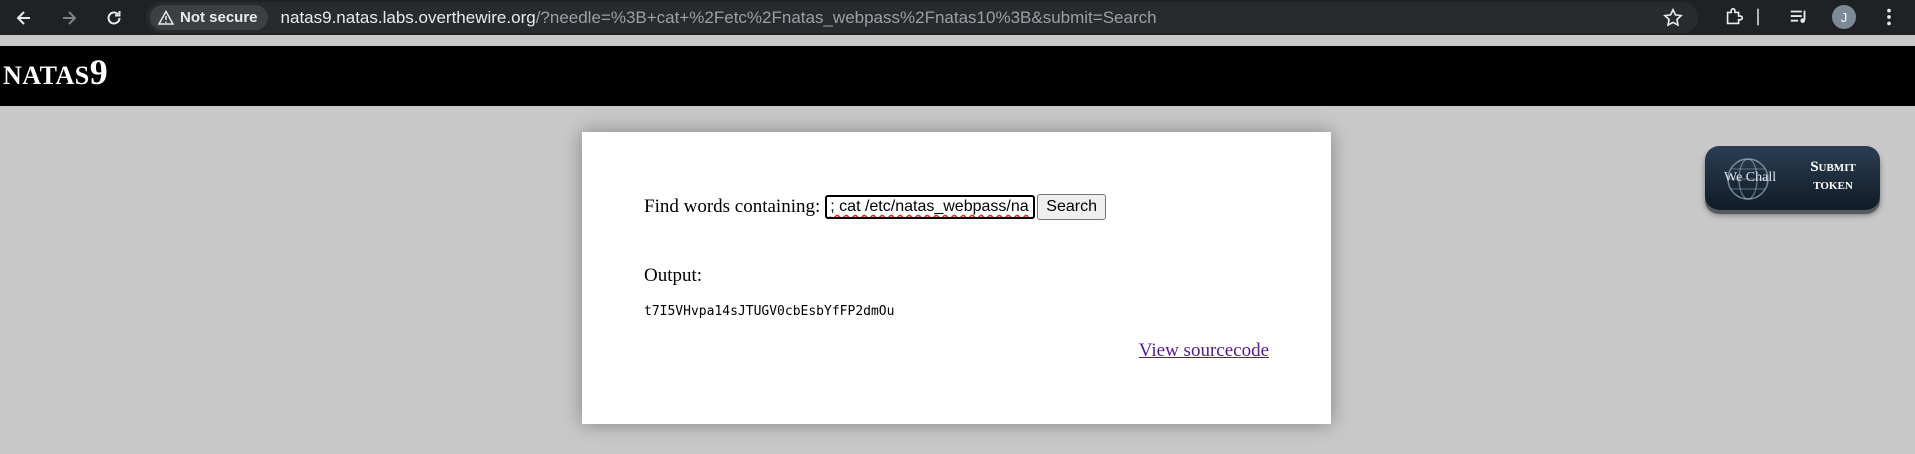 The width and height of the screenshot is (1915, 454). Describe the element at coordinates (99, 72) in the screenshot. I see `title-level: 9` at that location.